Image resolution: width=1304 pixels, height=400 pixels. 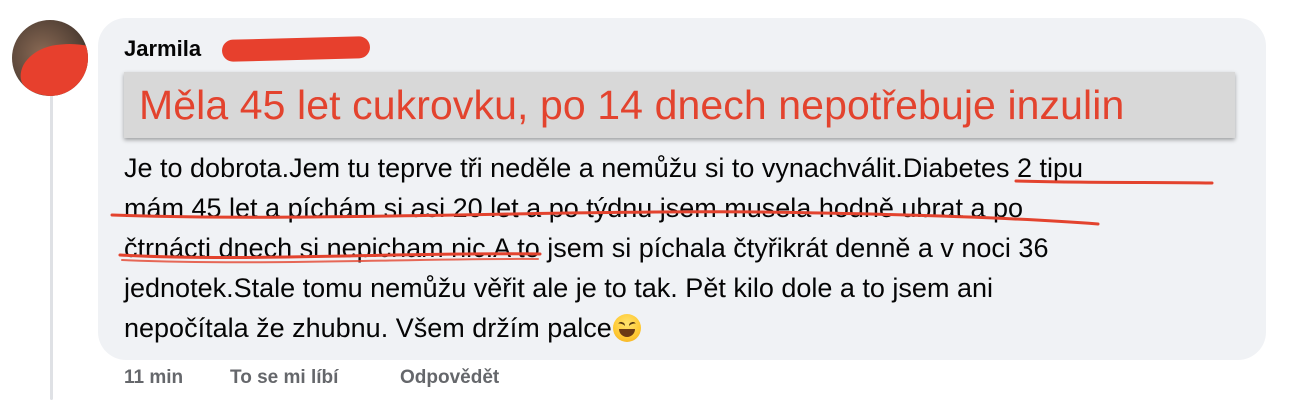 I want to click on comment-line: nepočítala že zhubnu. Všem držím palce, so click(x=382, y=328).